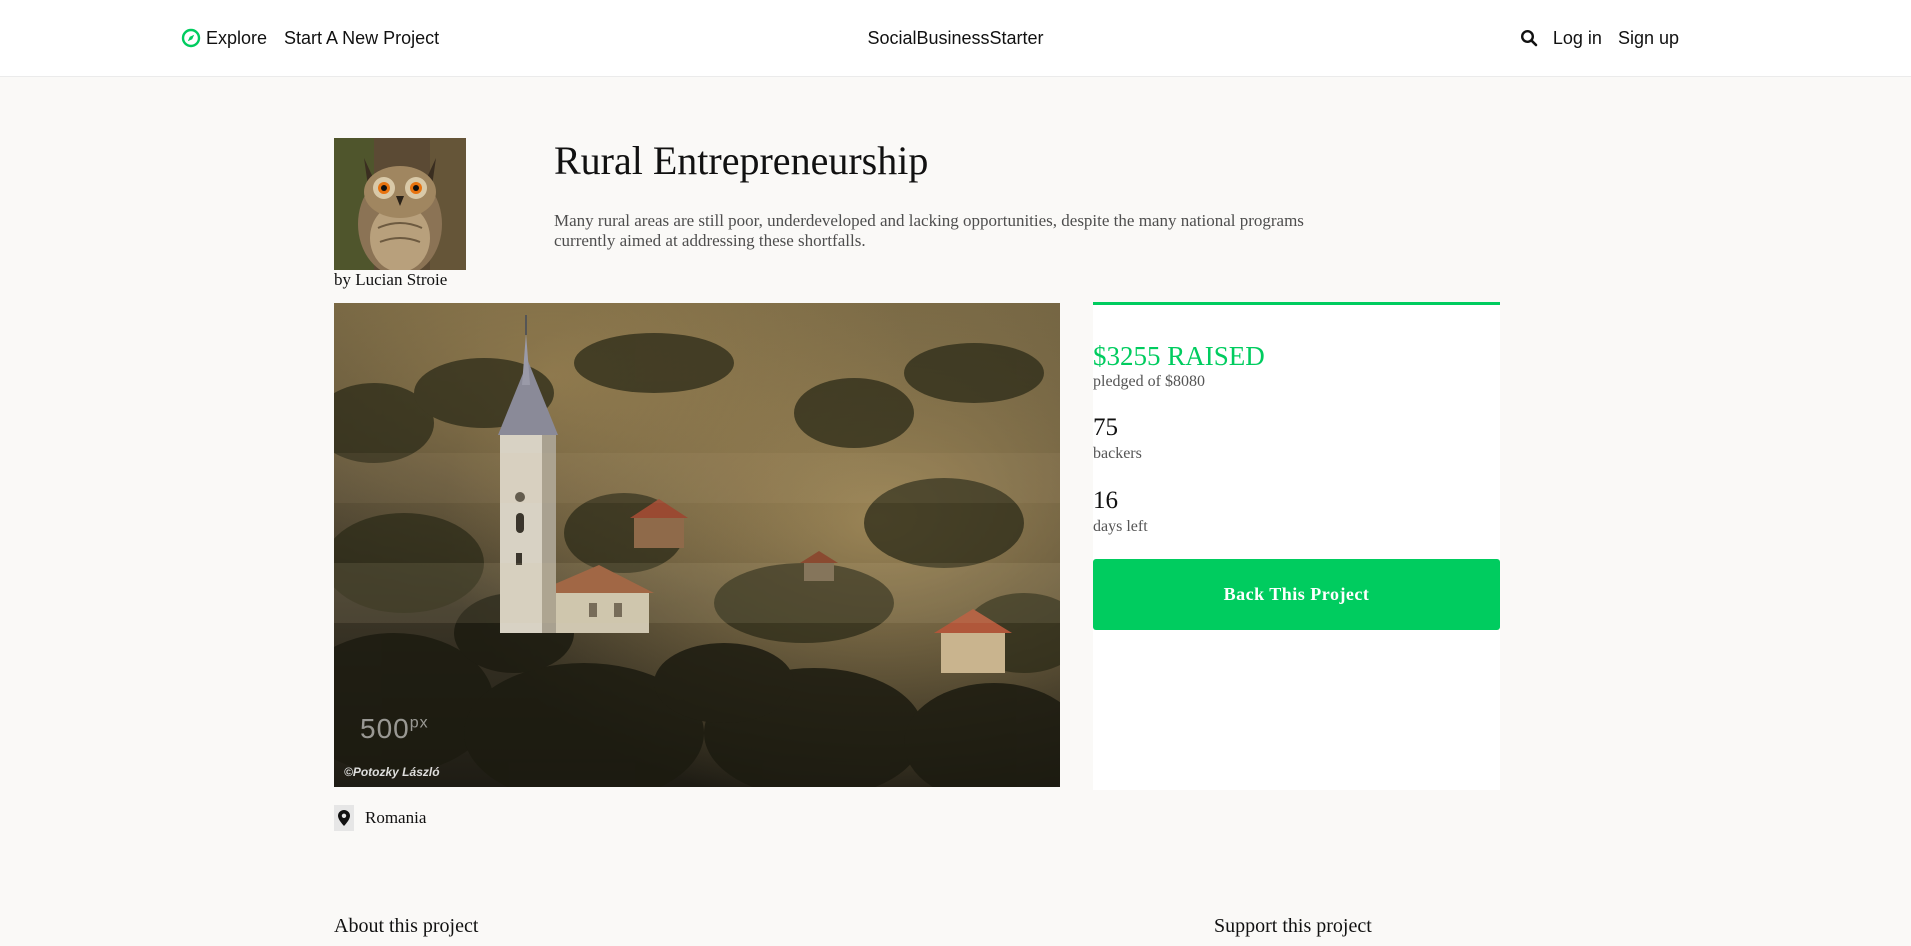 The width and height of the screenshot is (1911, 946). I want to click on nav-left: Explore Start A New Project, so click(310, 38).